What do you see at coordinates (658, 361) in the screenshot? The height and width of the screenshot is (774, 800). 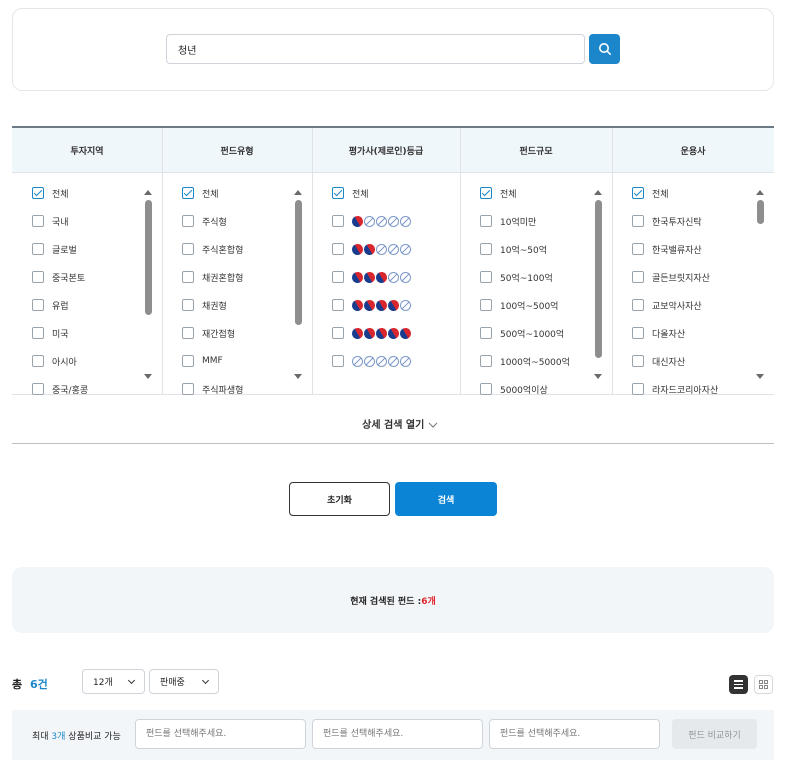 I see `filter-option: 대신자산` at bounding box center [658, 361].